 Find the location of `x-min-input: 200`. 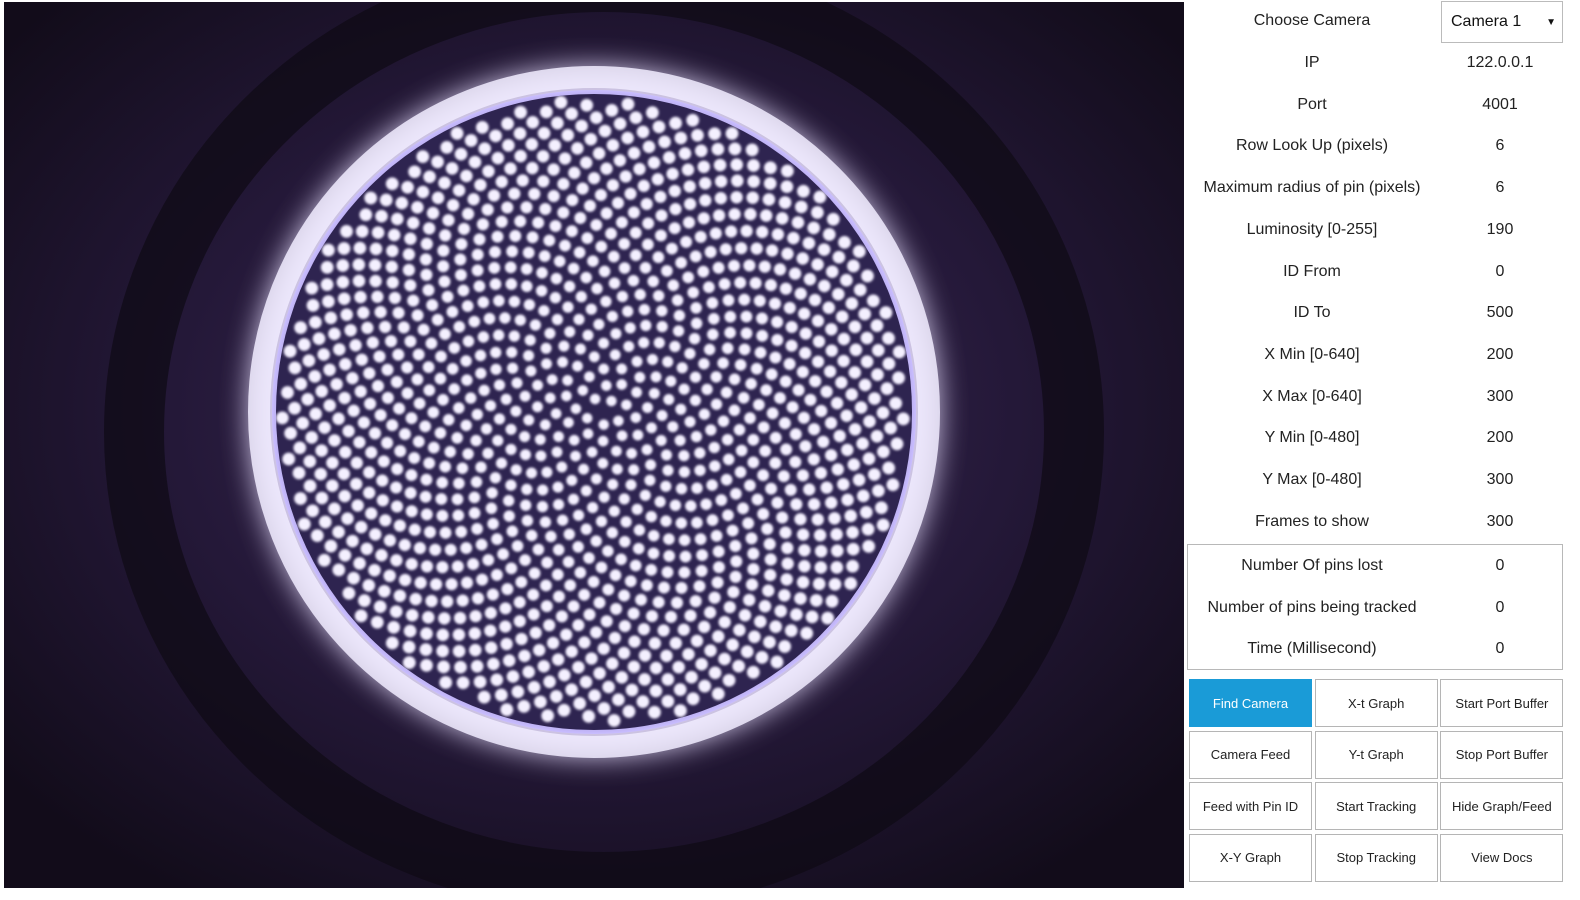

x-min-input: 200 is located at coordinates (1500, 355).